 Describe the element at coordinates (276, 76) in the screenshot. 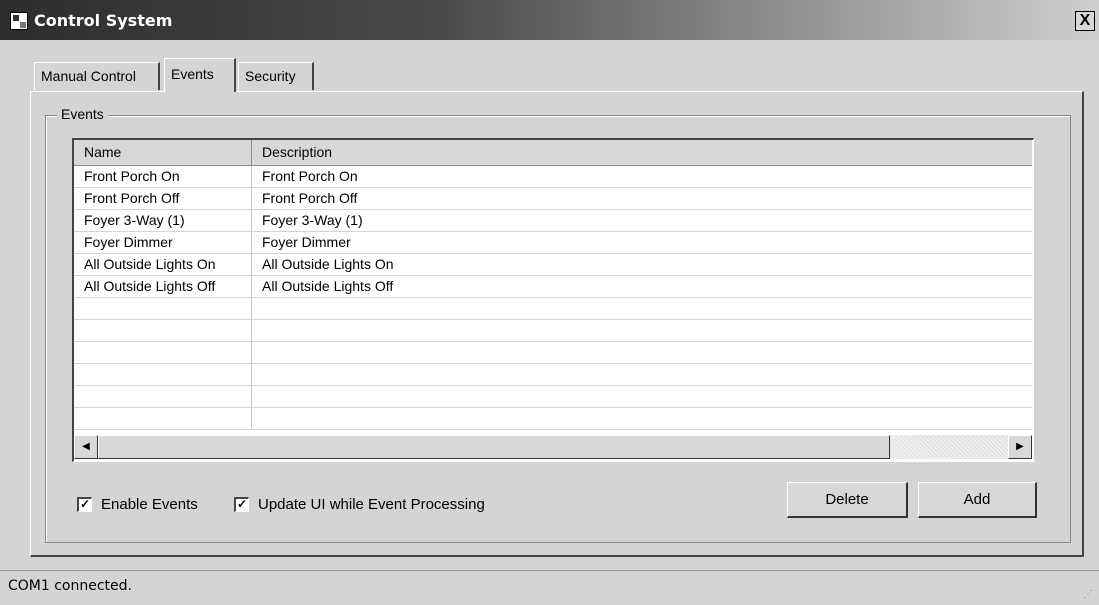

I see `tab-security: Security` at that location.